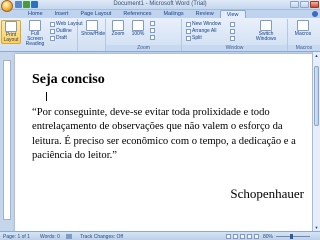 The image size is (320, 240). What do you see at coordinates (11, 37) in the screenshot?
I see `print-layout-label: Print Layout` at bounding box center [11, 37].